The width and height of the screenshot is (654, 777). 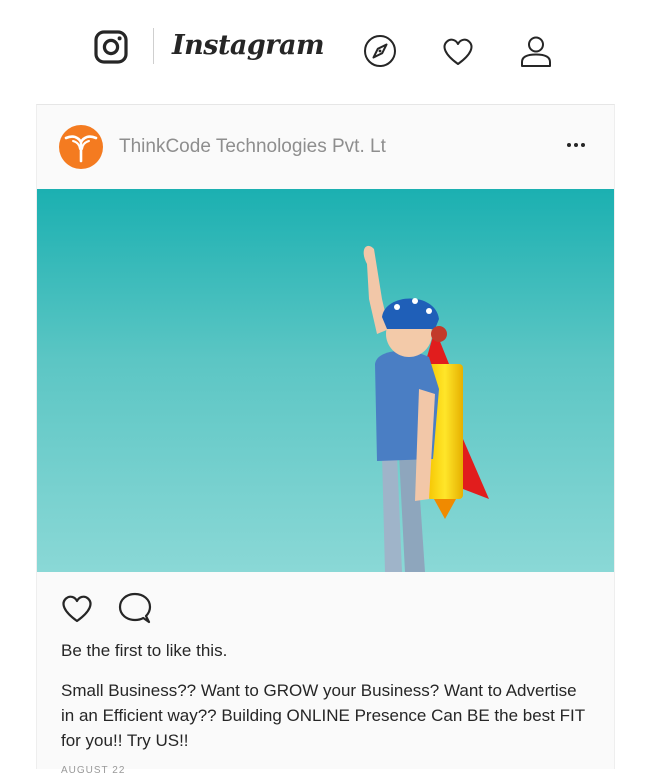 I want to click on instagram-logo-icon, so click(x=111, y=47).